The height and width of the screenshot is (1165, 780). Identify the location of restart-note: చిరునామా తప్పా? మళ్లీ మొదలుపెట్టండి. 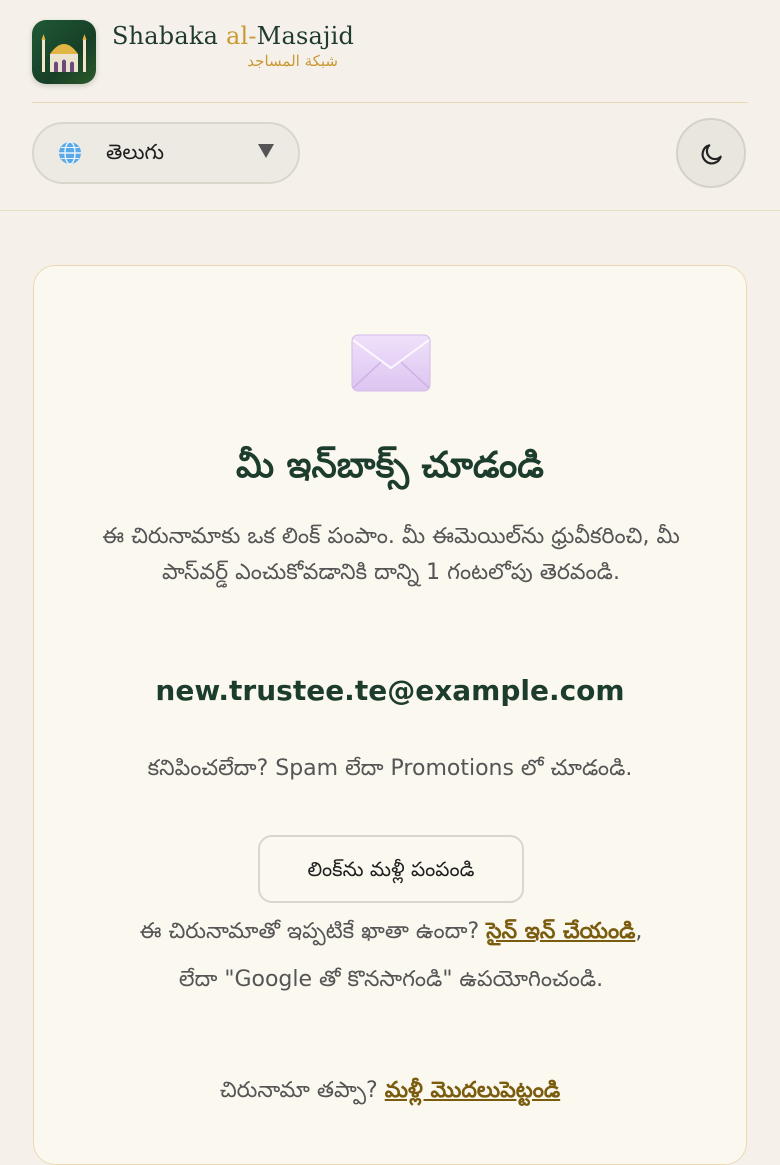
(390, 1093).